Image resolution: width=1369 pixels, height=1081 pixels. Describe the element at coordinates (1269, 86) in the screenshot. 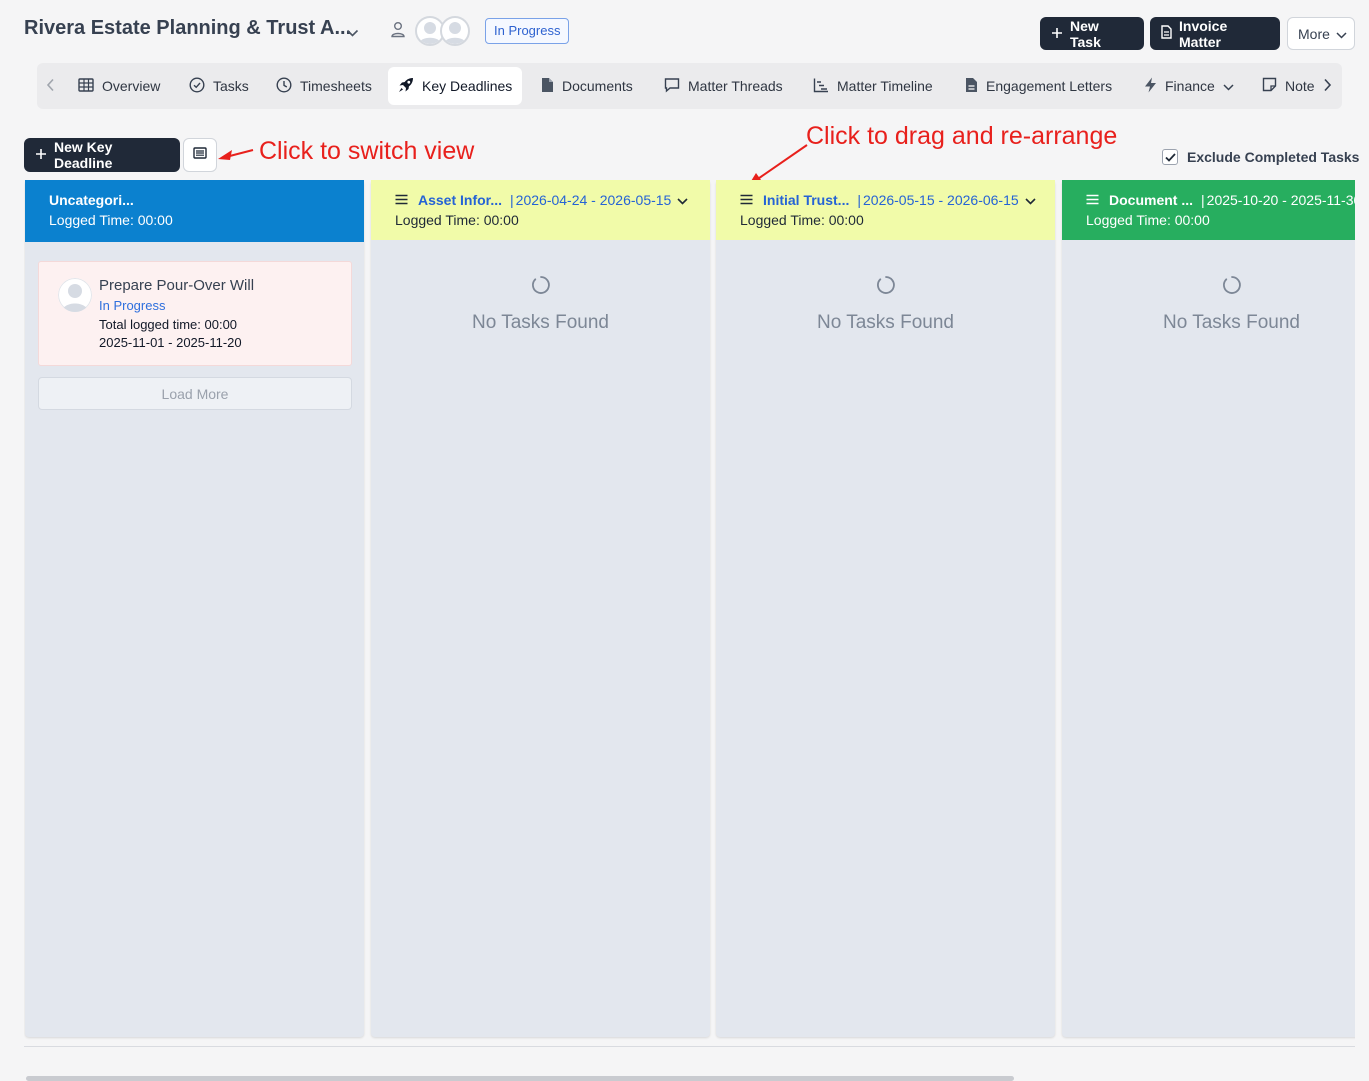

I see `note-icon` at that location.